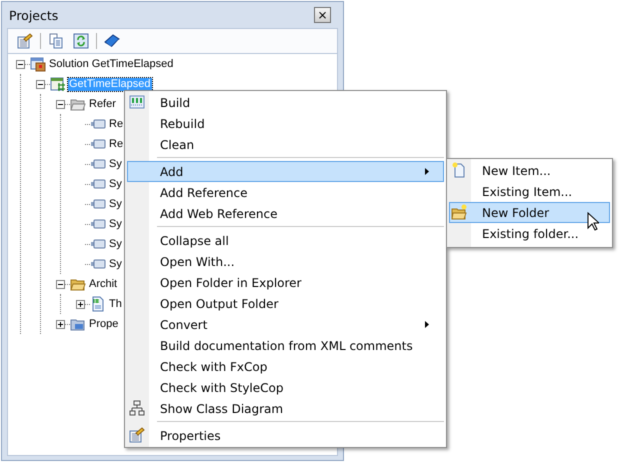 This screenshot has height=464, width=626. I want to click on tree-item: Prope, so click(104, 324).